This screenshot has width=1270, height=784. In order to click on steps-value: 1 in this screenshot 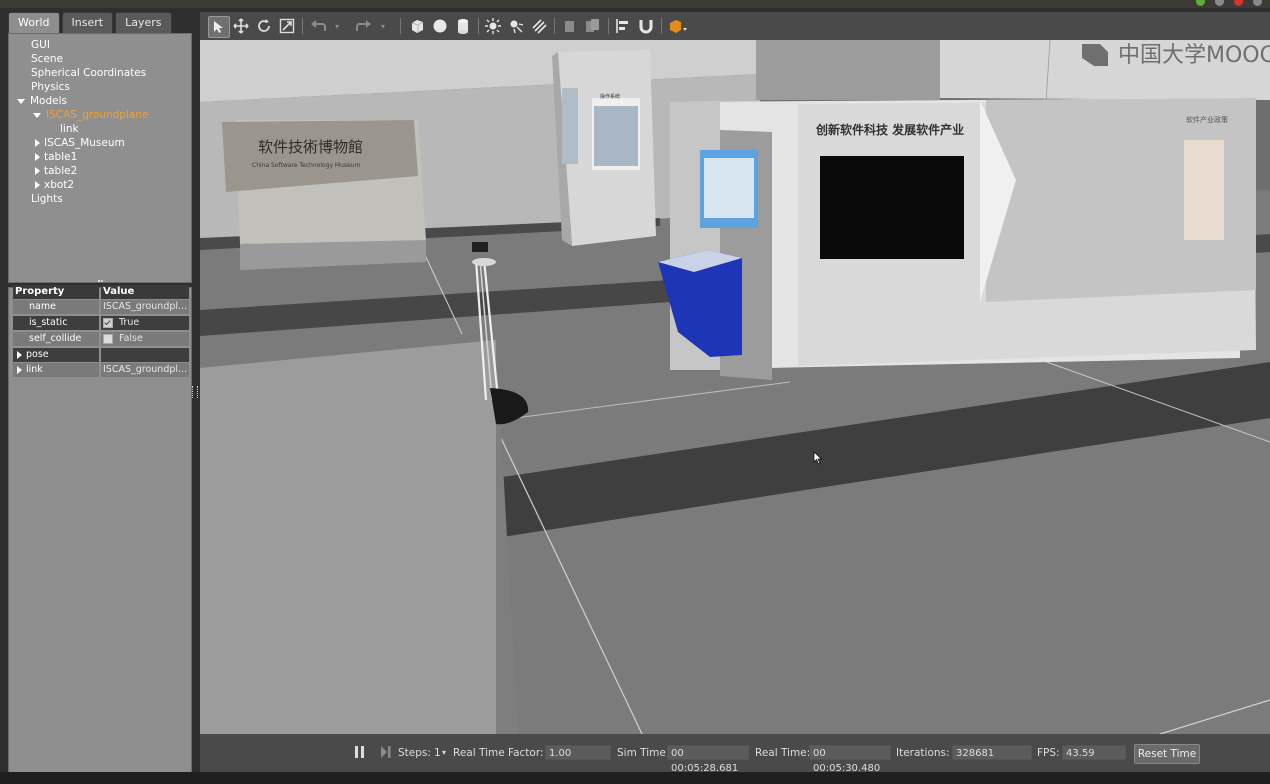, I will do `click(437, 753)`.